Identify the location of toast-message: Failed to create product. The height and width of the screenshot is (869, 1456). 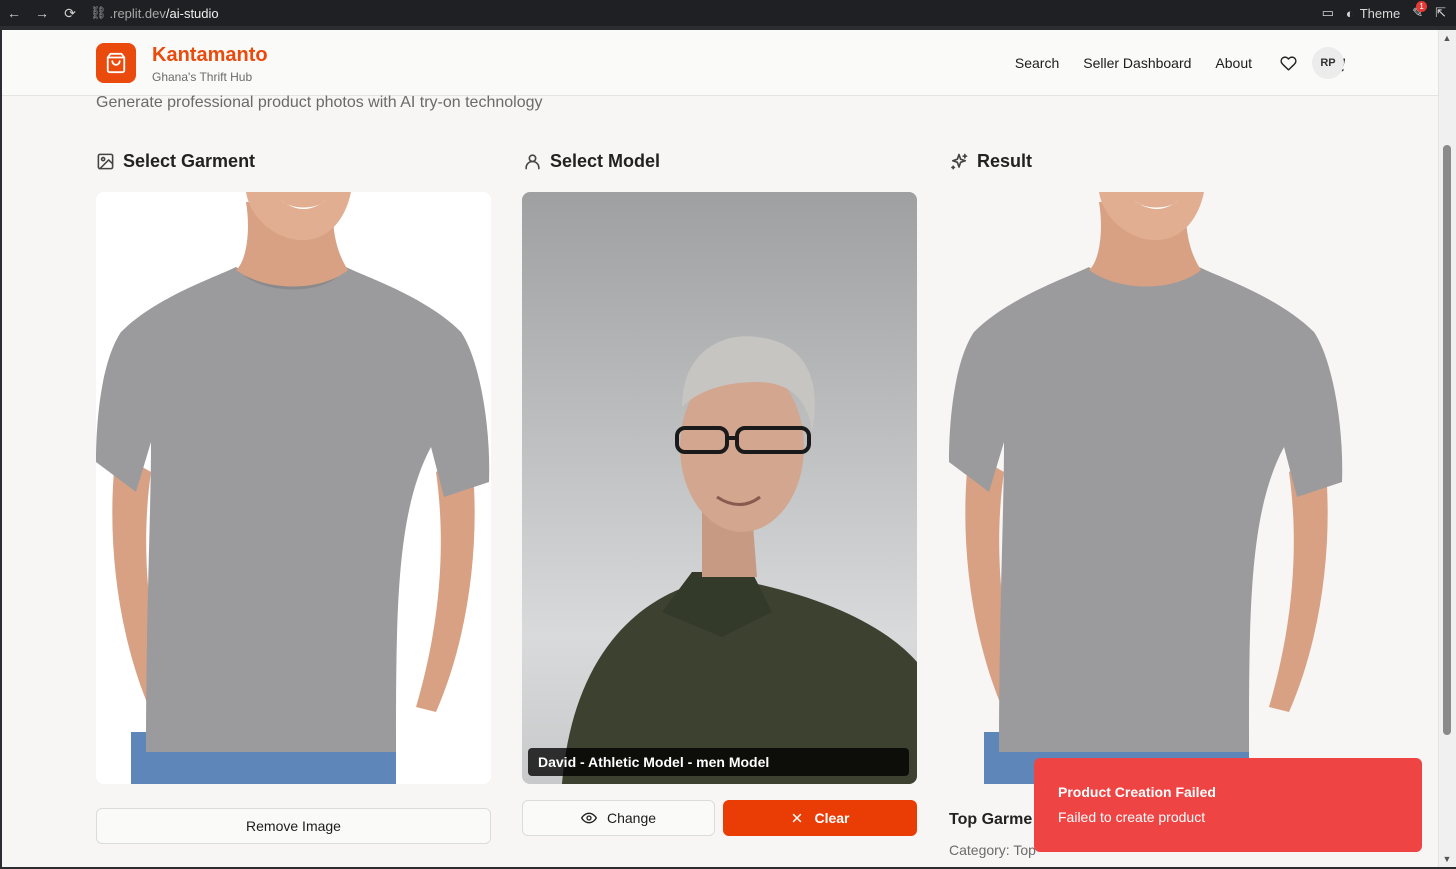
(1132, 817).